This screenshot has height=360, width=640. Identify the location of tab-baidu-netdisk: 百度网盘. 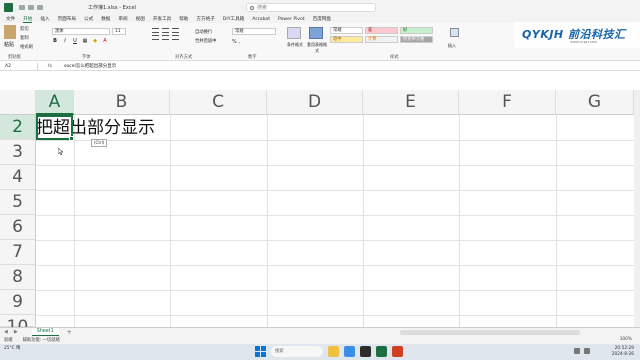
(322, 19).